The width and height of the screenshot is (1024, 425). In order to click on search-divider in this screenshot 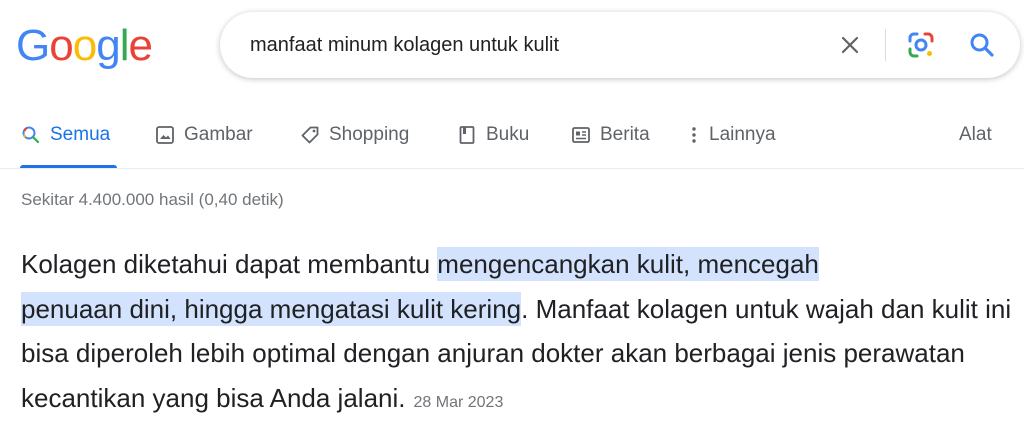, I will do `click(885, 45)`.